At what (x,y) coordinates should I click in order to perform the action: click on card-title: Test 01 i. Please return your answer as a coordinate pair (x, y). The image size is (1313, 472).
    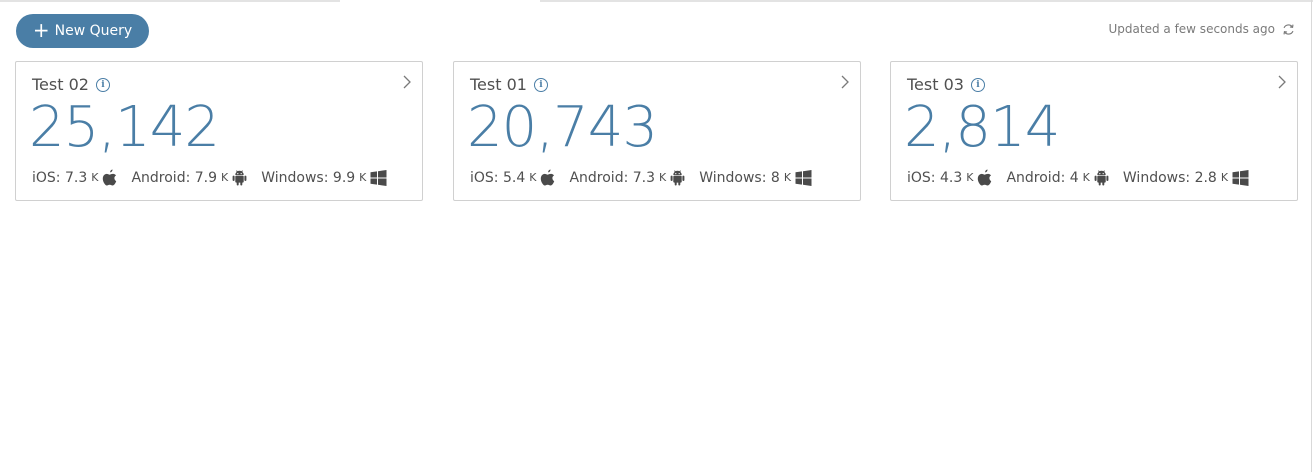
    Looking at the image, I should click on (509, 84).